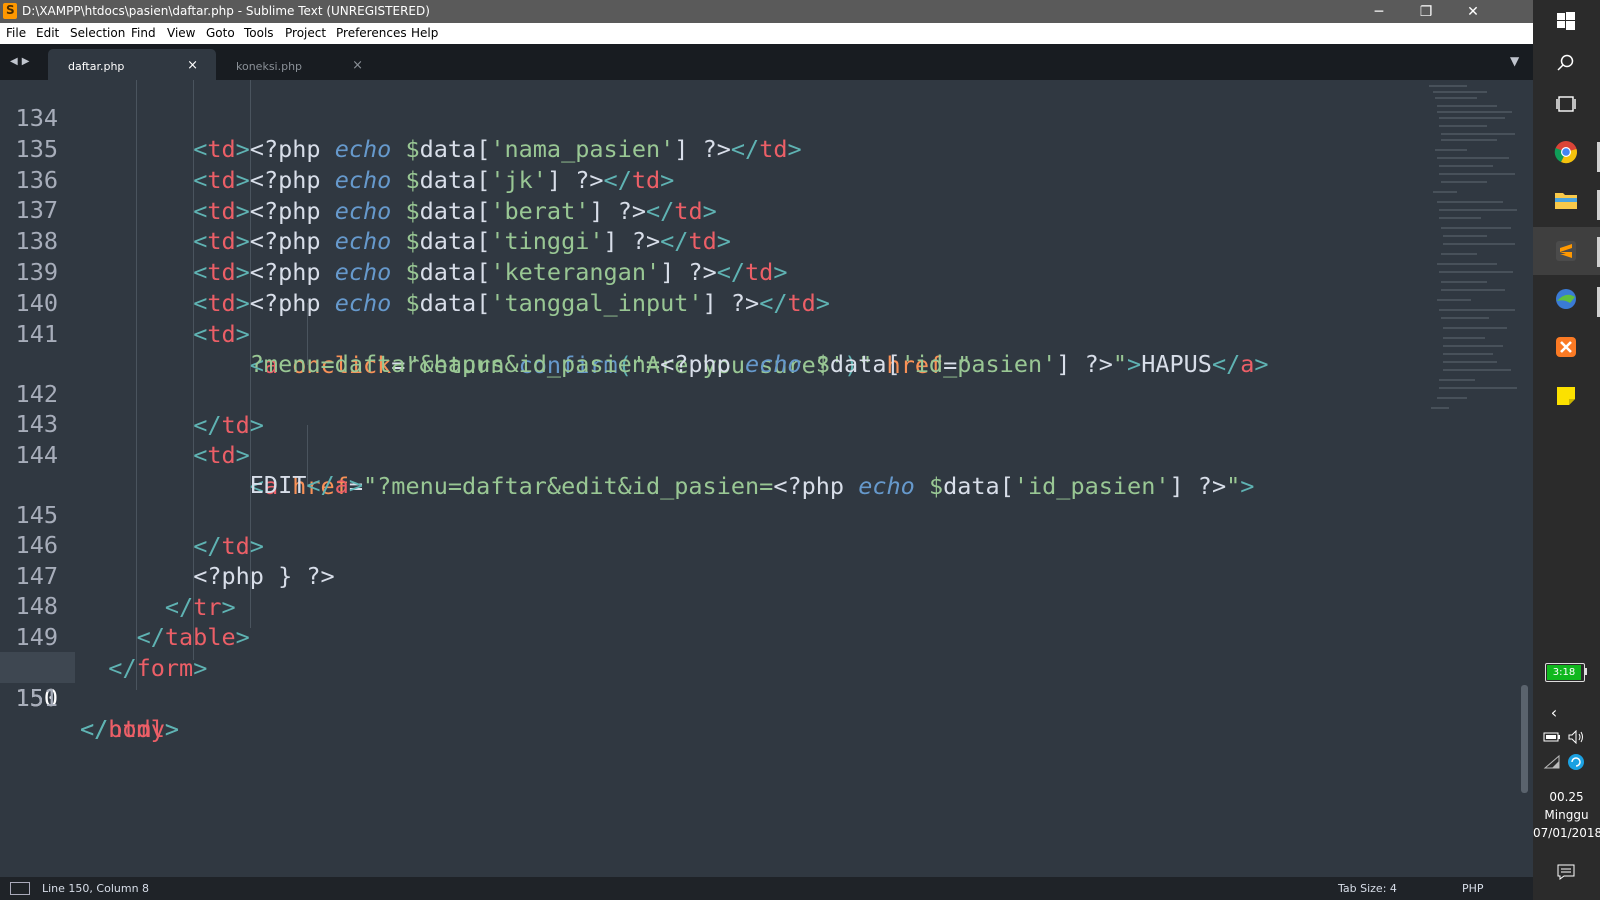 The image size is (1600, 900). Describe the element at coordinates (1566, 299) in the screenshot. I see `idm-icon` at that location.